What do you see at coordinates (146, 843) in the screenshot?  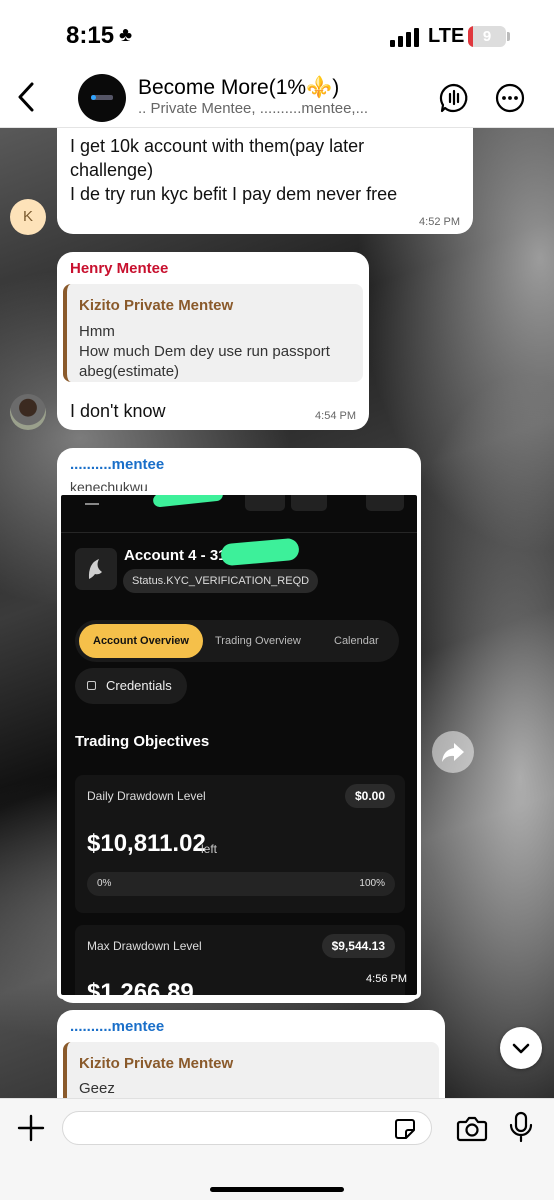 I see `daily-amount: $10,811.02` at bounding box center [146, 843].